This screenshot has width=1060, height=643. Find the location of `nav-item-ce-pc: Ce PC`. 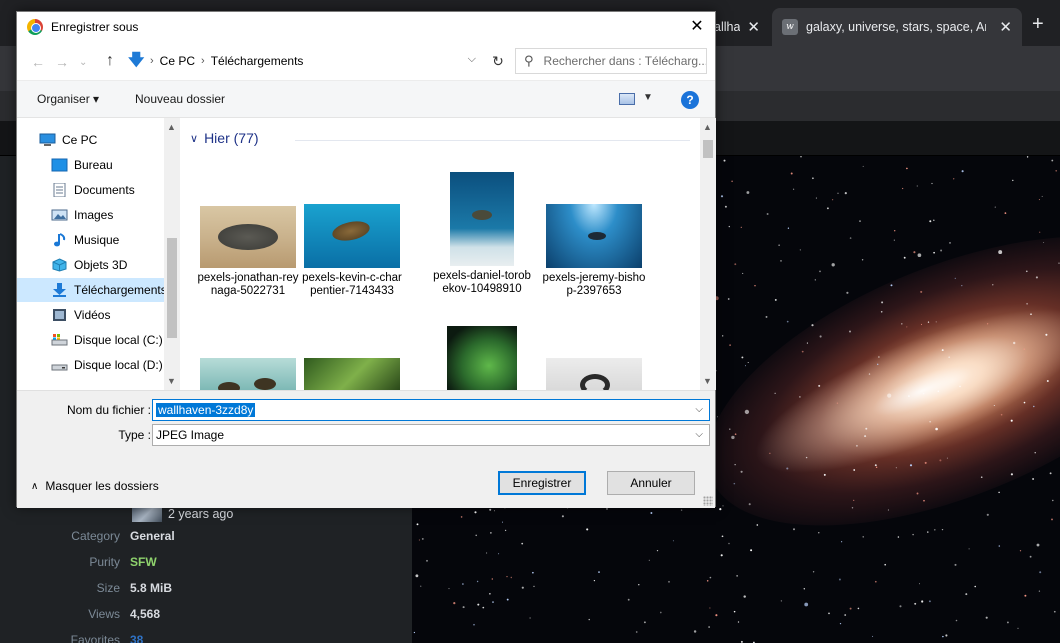

nav-item-ce-pc: Ce PC is located at coordinates (98, 140).